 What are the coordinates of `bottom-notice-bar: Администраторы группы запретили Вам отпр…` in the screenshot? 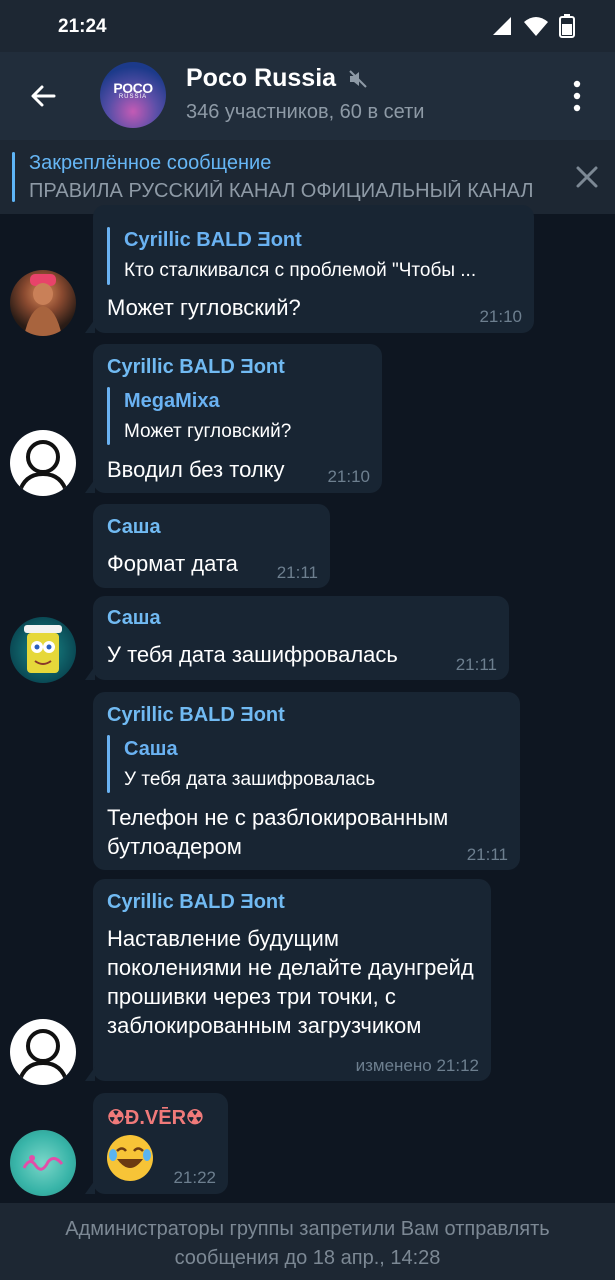 It's located at (307, 1241).